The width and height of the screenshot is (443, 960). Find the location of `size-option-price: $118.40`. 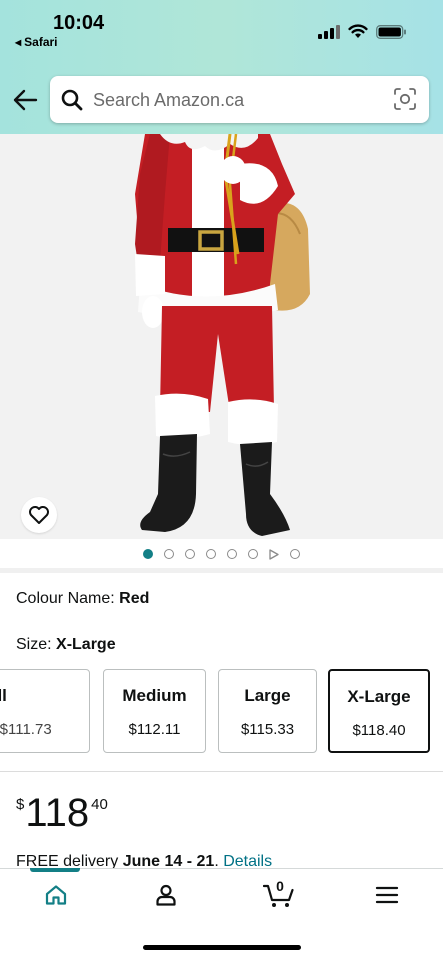

size-option-price: $118.40 is located at coordinates (379, 730).